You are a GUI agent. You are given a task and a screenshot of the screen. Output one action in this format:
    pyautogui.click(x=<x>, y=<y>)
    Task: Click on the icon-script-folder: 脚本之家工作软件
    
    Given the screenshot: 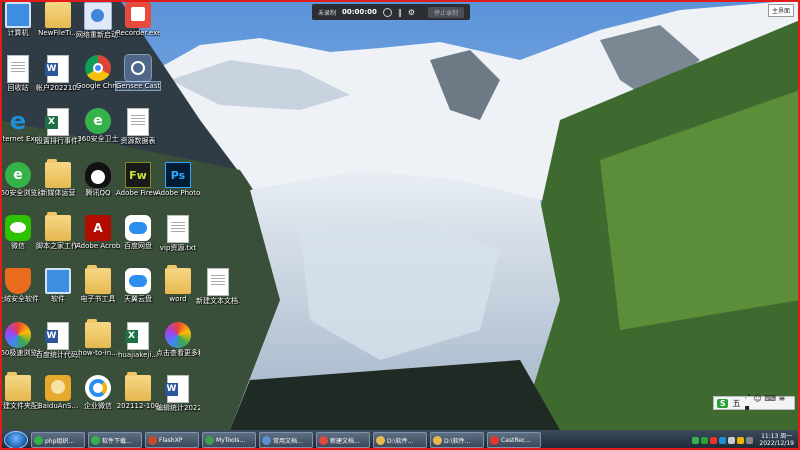 What is the action you would take?
    pyautogui.click(x=58, y=231)
    